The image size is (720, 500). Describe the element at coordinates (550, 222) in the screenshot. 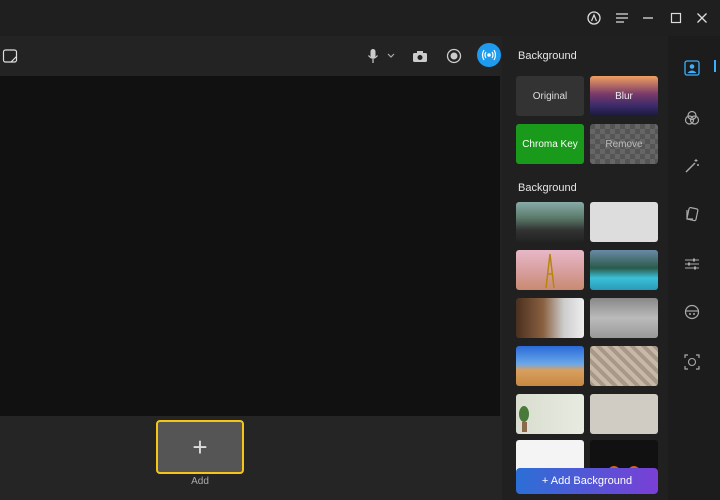

I see `background-thumb-office` at that location.